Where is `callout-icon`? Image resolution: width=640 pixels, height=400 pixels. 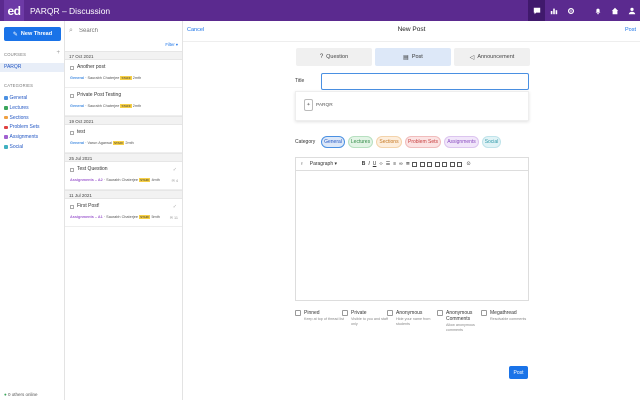
callout-icon is located at coordinates (452, 164).